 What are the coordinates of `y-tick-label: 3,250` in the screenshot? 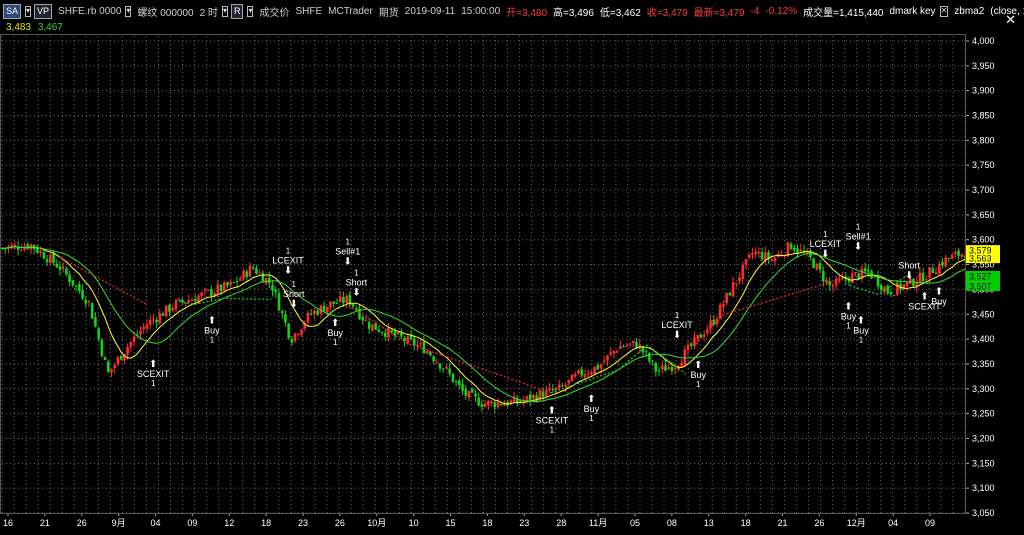 It's located at (983, 414).